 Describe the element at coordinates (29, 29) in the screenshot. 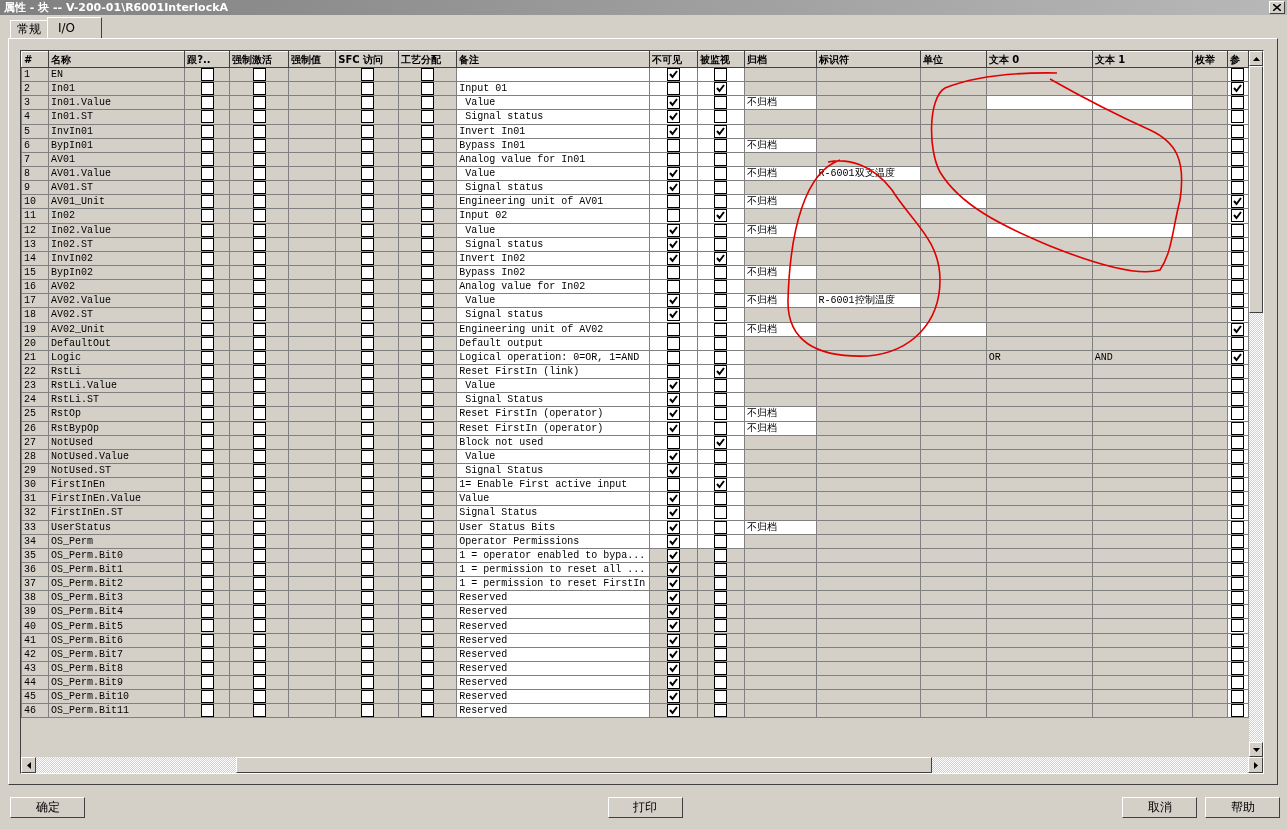

I see `tab: 常规` at that location.